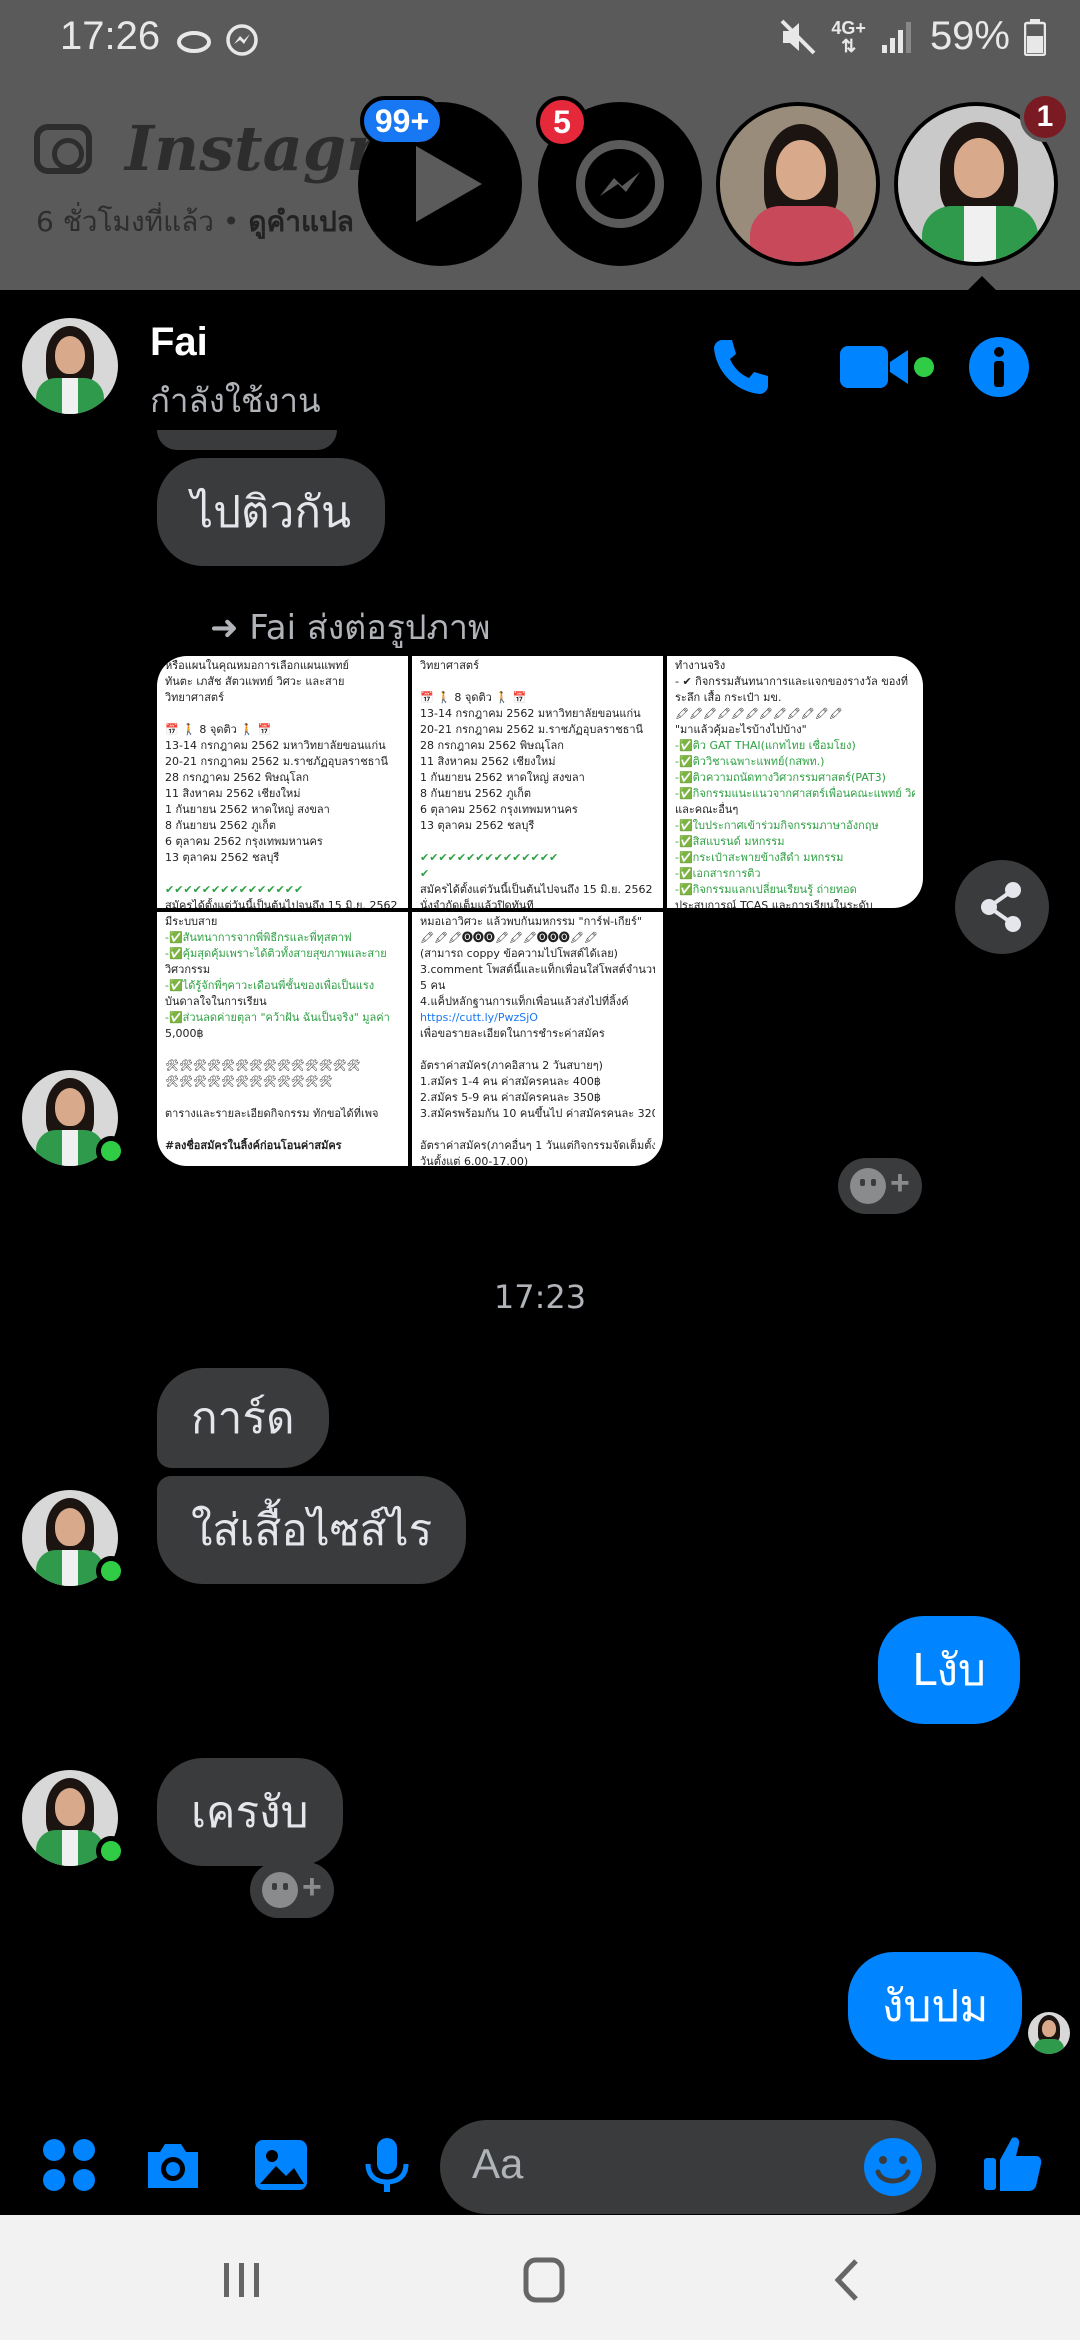 The image size is (1080, 2340). What do you see at coordinates (896, 37) in the screenshot?
I see `signal-icon` at bounding box center [896, 37].